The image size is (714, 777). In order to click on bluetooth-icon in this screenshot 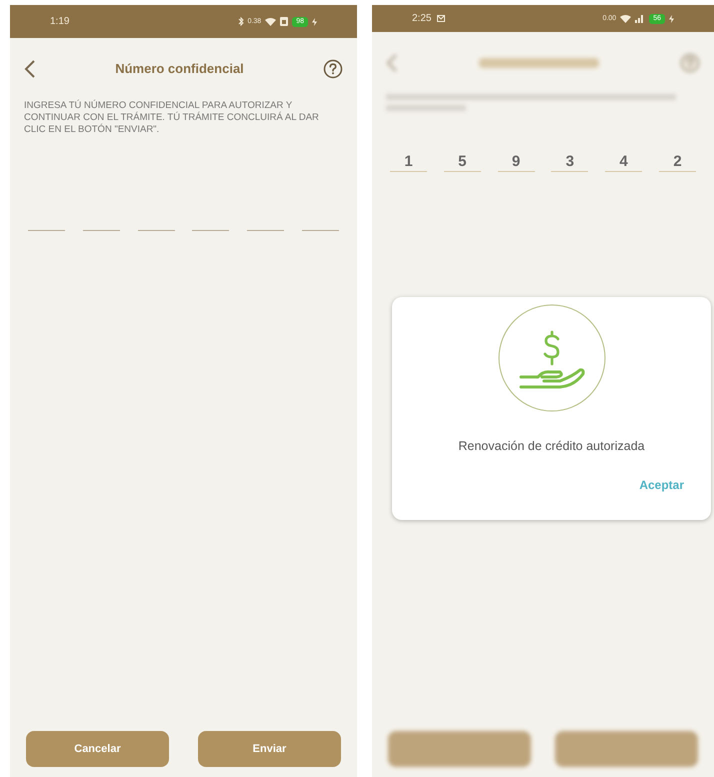, I will do `click(241, 21)`.